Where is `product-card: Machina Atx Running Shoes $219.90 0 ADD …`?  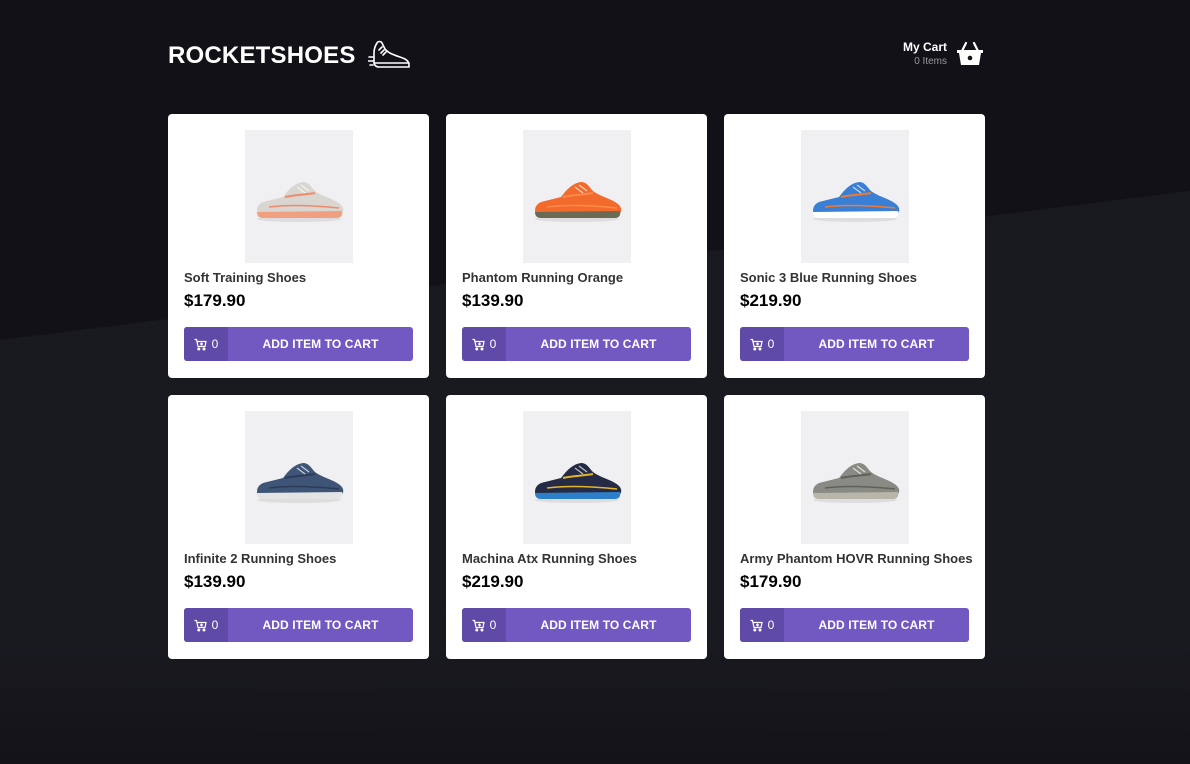
product-card: Machina Atx Running Shoes $219.90 0 ADD … is located at coordinates (576, 527).